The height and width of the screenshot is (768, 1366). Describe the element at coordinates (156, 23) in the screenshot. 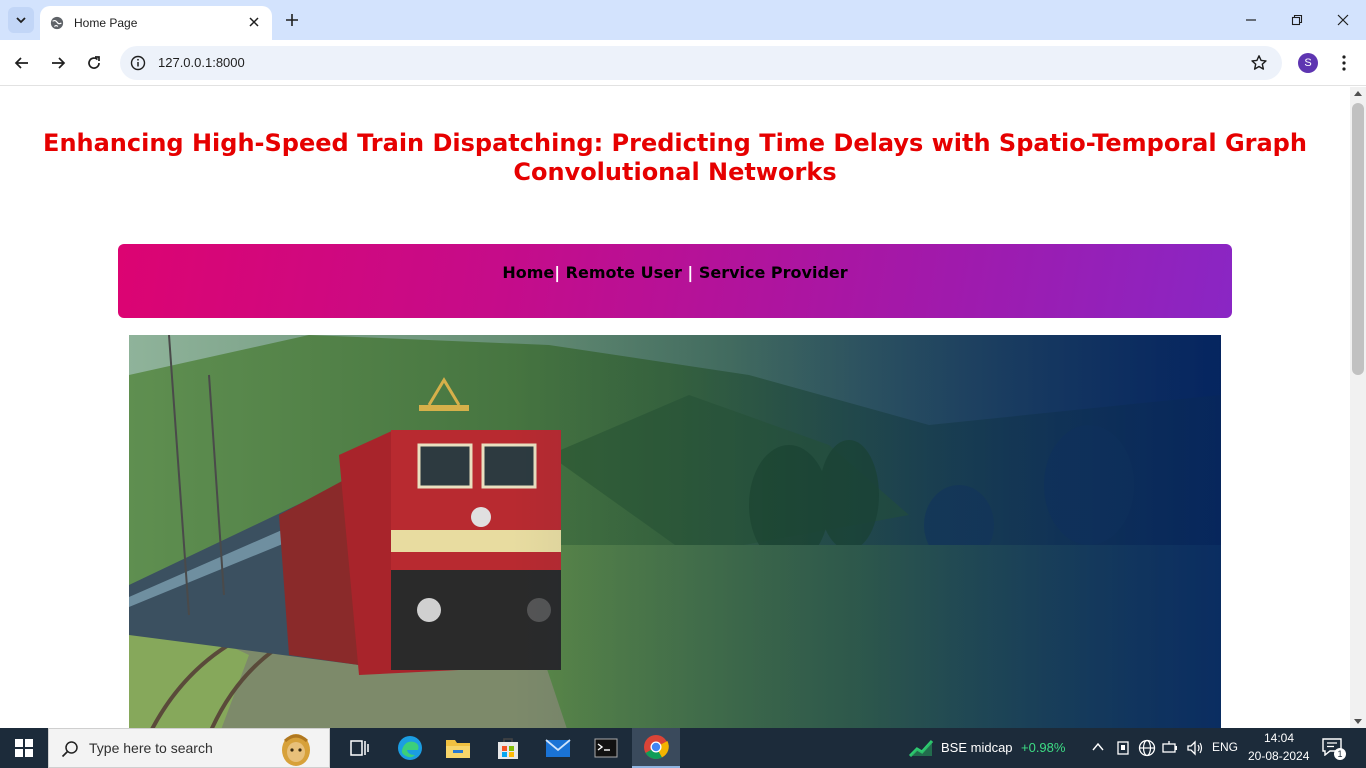

I see `browser-tab: Home Page` at that location.